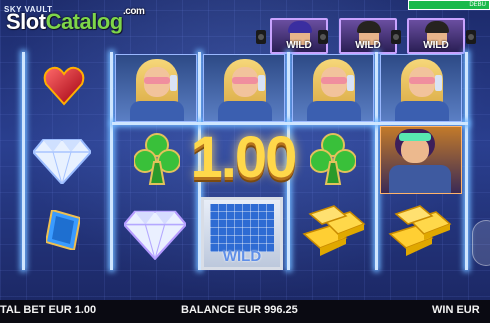  I want to click on logo-domain: .com, so click(134, 11).